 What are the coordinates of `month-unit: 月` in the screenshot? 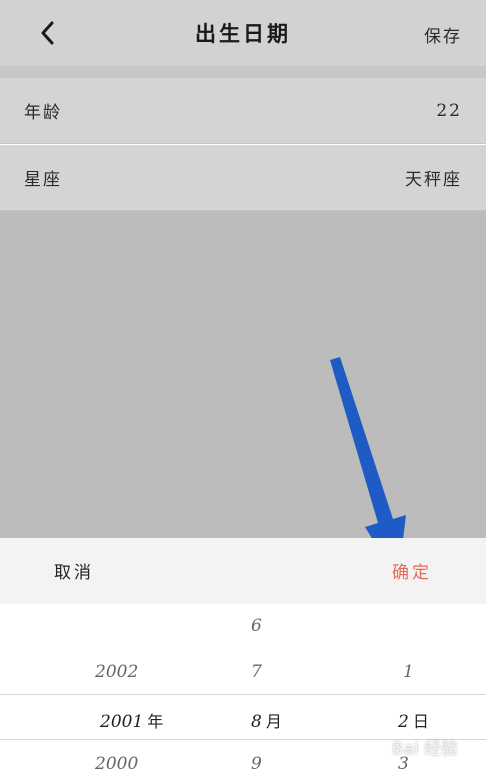 It's located at (273, 721).